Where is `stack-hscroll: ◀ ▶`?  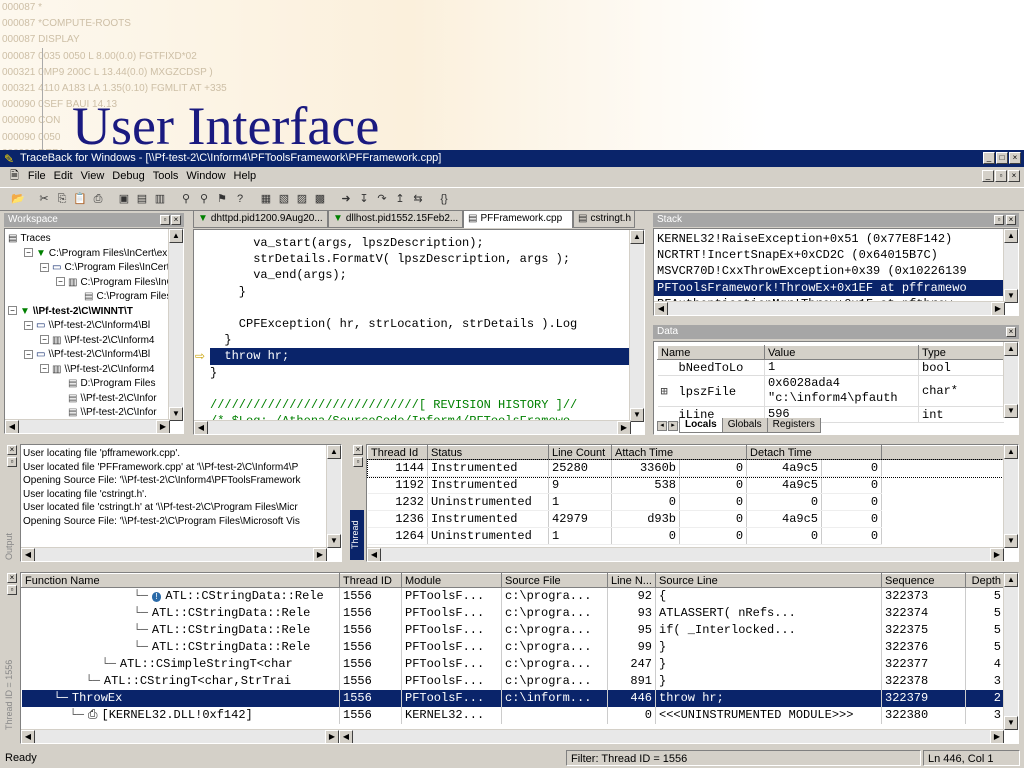 stack-hscroll: ◀ ▶ is located at coordinates (829, 308).